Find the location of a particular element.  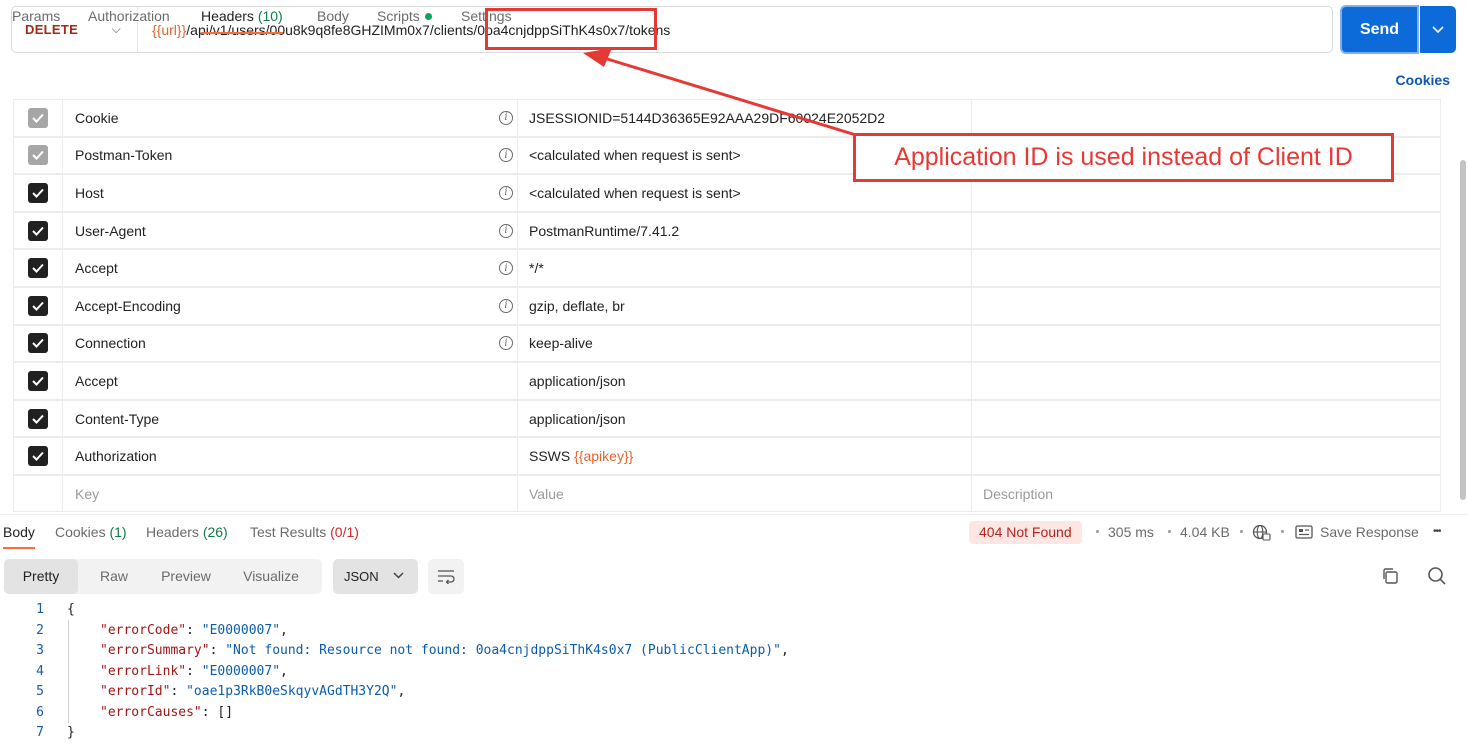

more-options-icon: ••• is located at coordinates (1437, 532).